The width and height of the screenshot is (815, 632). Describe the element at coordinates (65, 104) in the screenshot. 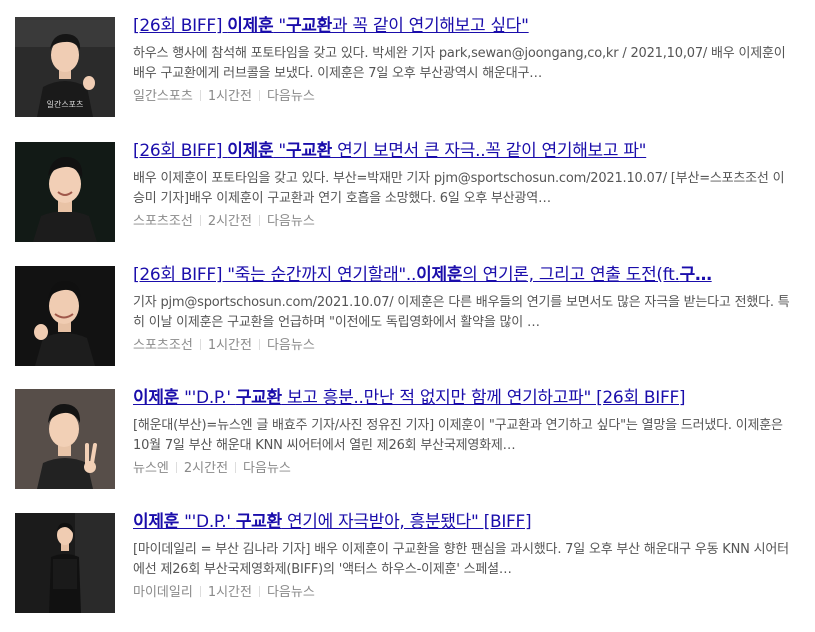

I see `thumbnail-watermark: 일간스포츠` at that location.